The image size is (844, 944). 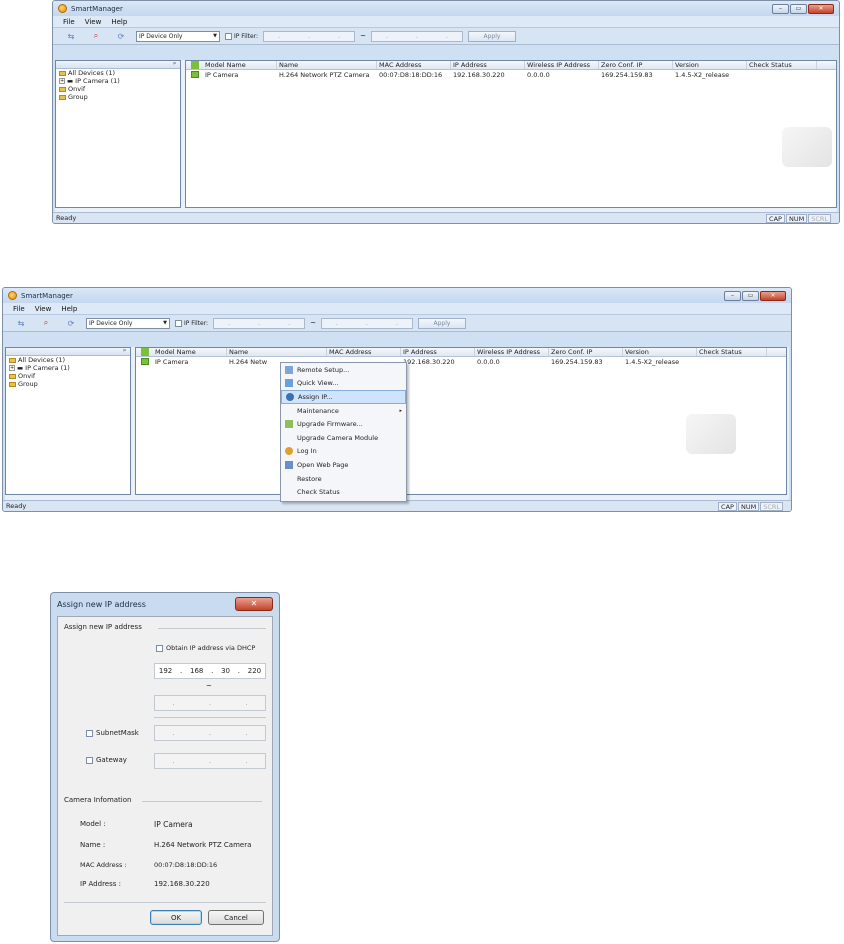 What do you see at coordinates (343, 479) in the screenshot?
I see `menu-item-restore: Restore` at bounding box center [343, 479].